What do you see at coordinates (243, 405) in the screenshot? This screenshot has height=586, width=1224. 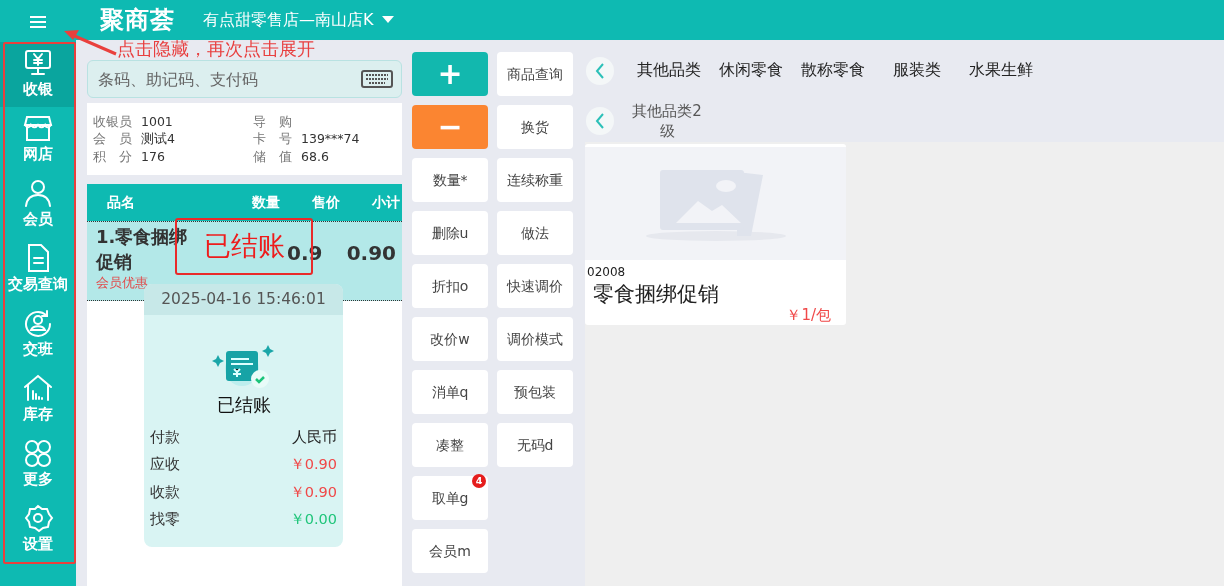 I see `receipt-status: 已结账` at bounding box center [243, 405].